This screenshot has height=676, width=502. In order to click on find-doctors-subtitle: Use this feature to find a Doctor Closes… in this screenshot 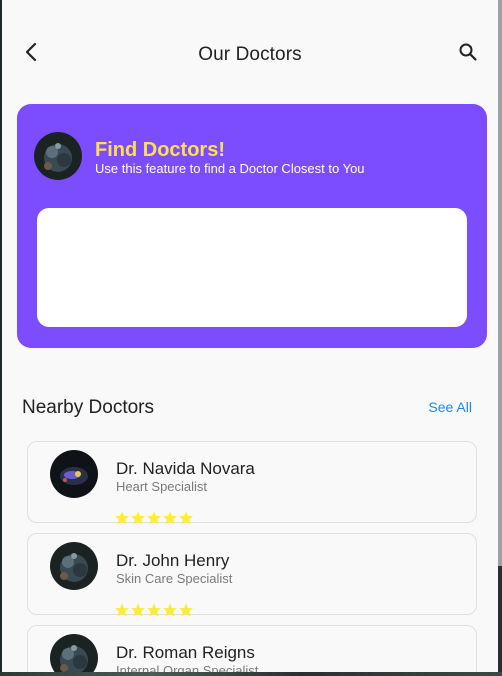, I will do `click(230, 168)`.